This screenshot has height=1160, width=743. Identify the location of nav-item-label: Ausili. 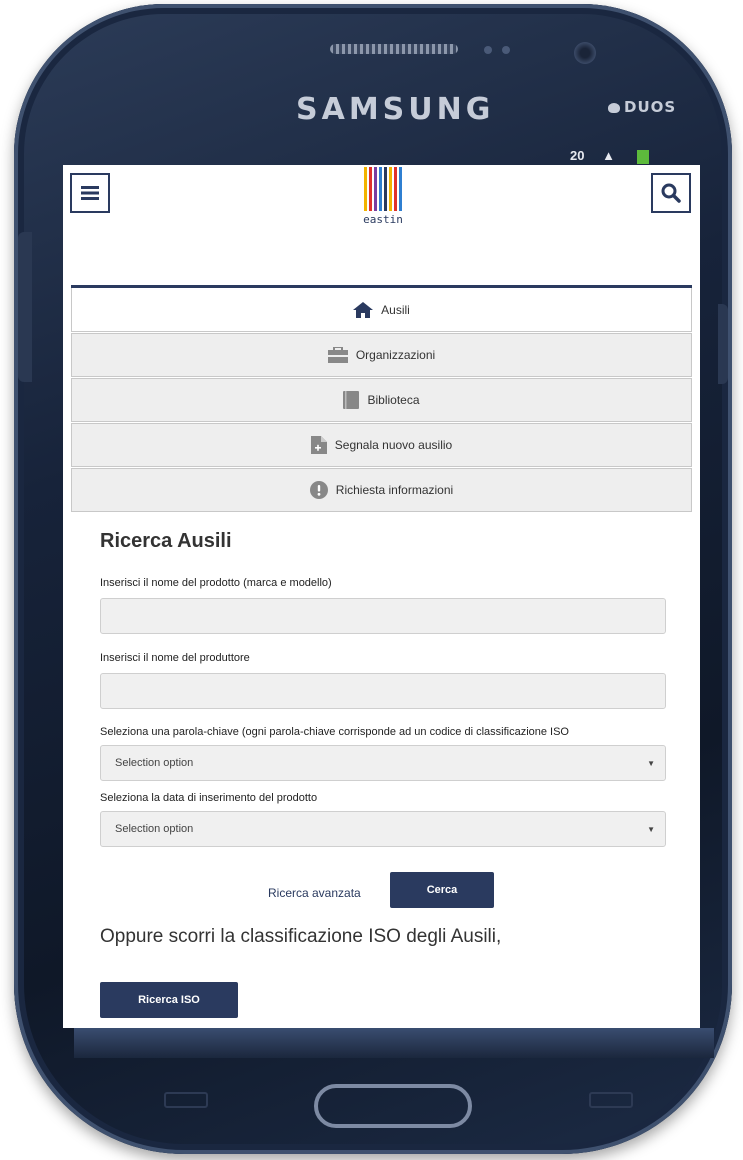
(395, 309).